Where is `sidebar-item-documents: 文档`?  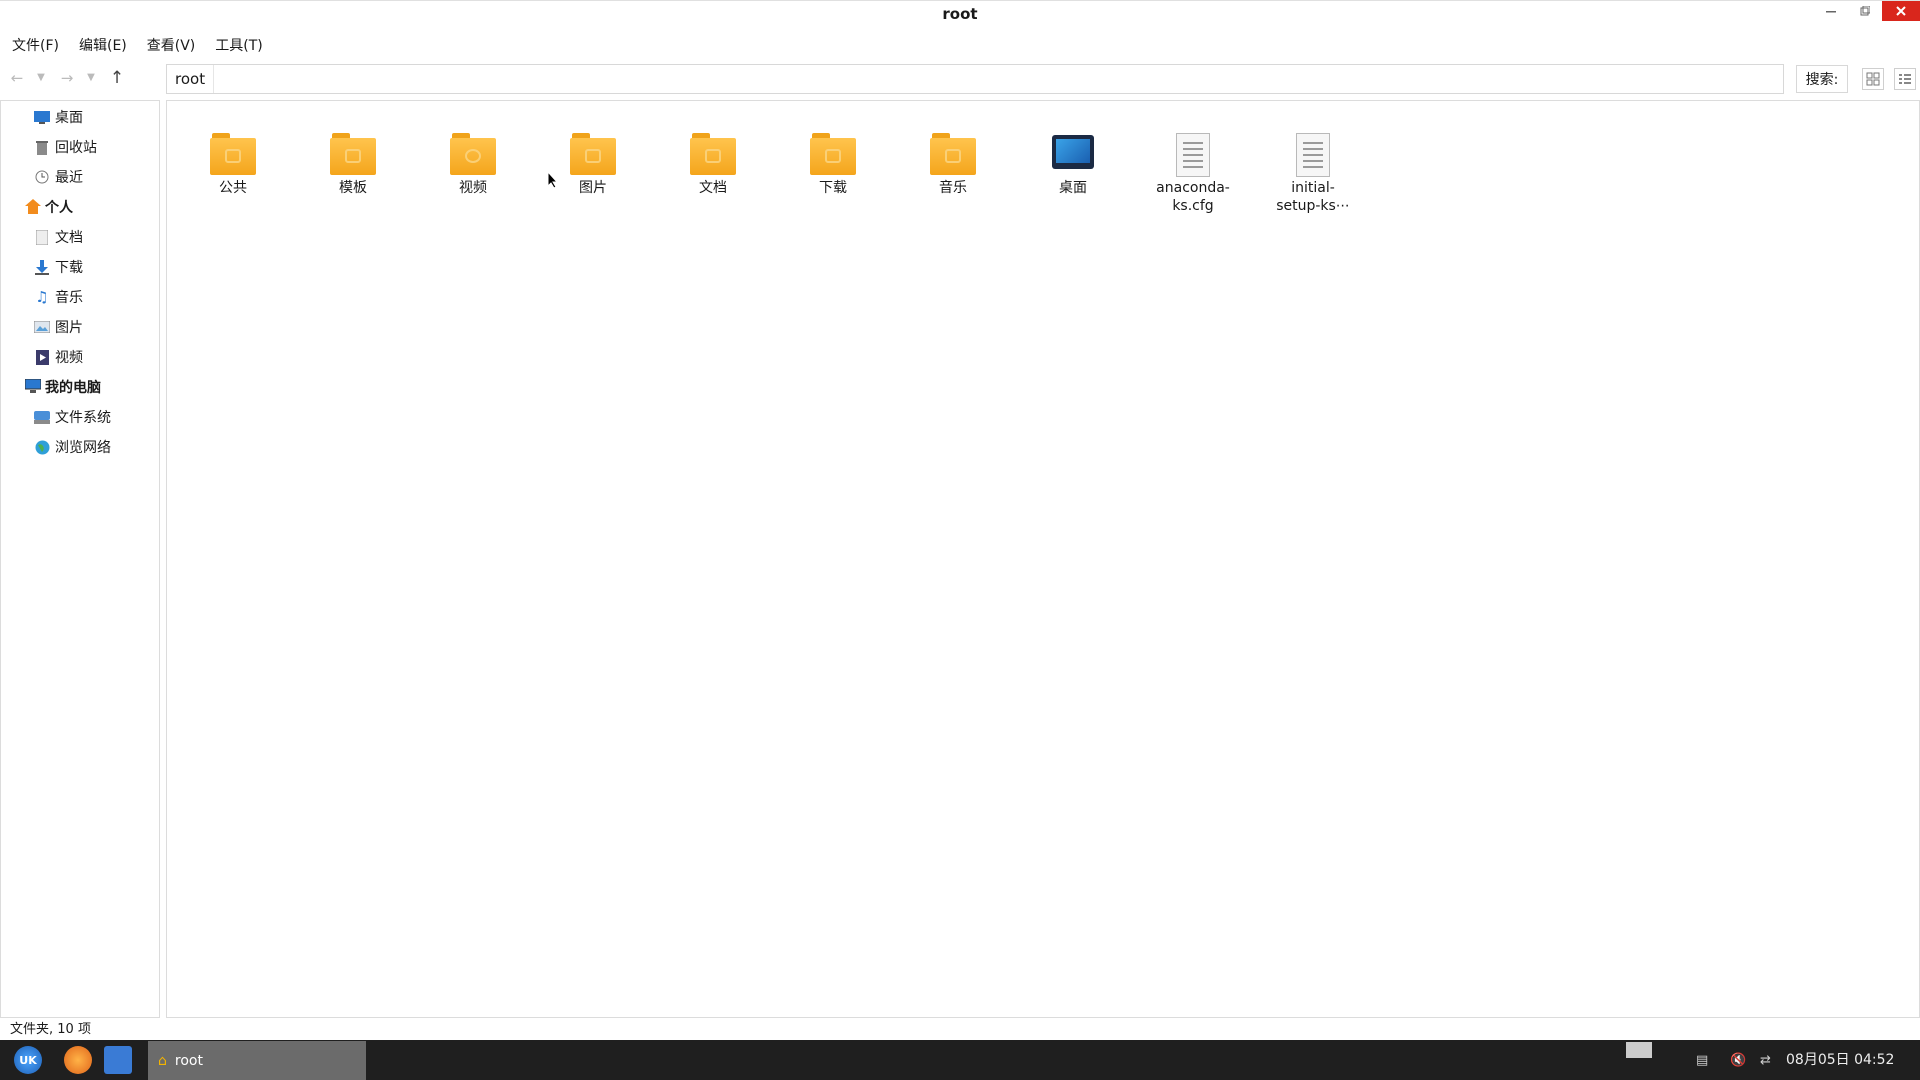
sidebar-item-documents: 文档 is located at coordinates (58, 237).